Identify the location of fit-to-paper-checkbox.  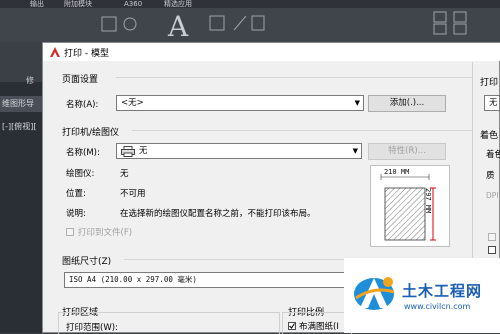
(292, 326).